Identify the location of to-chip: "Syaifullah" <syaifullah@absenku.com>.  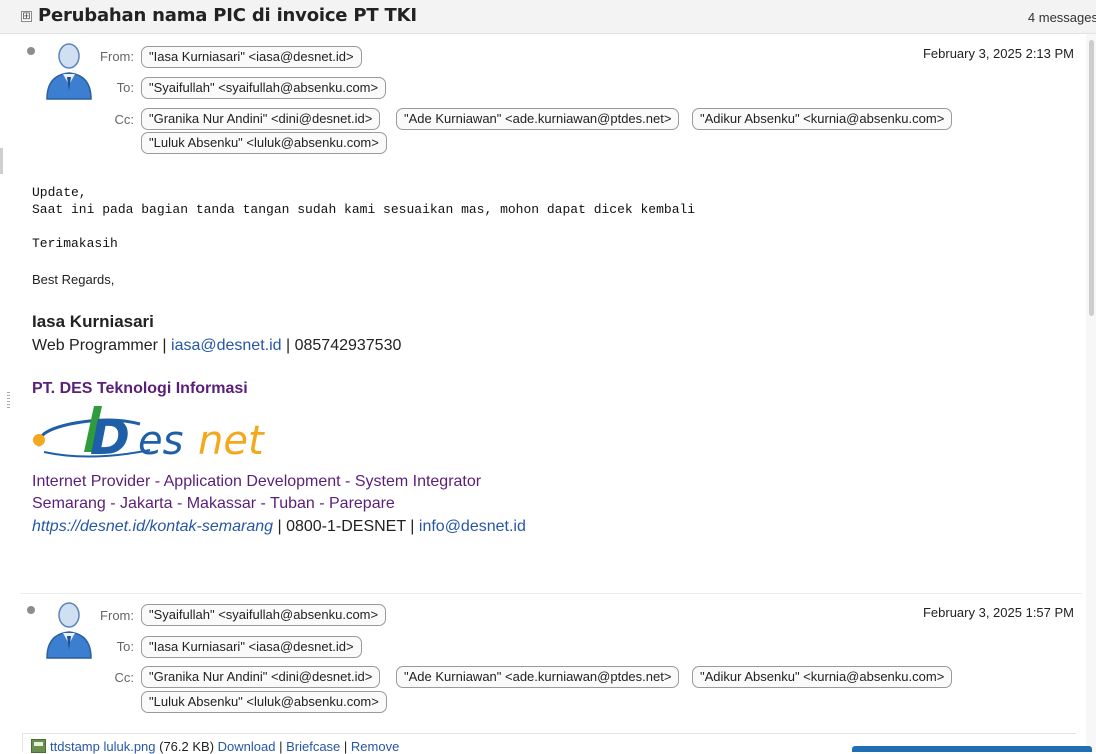
(264, 88).